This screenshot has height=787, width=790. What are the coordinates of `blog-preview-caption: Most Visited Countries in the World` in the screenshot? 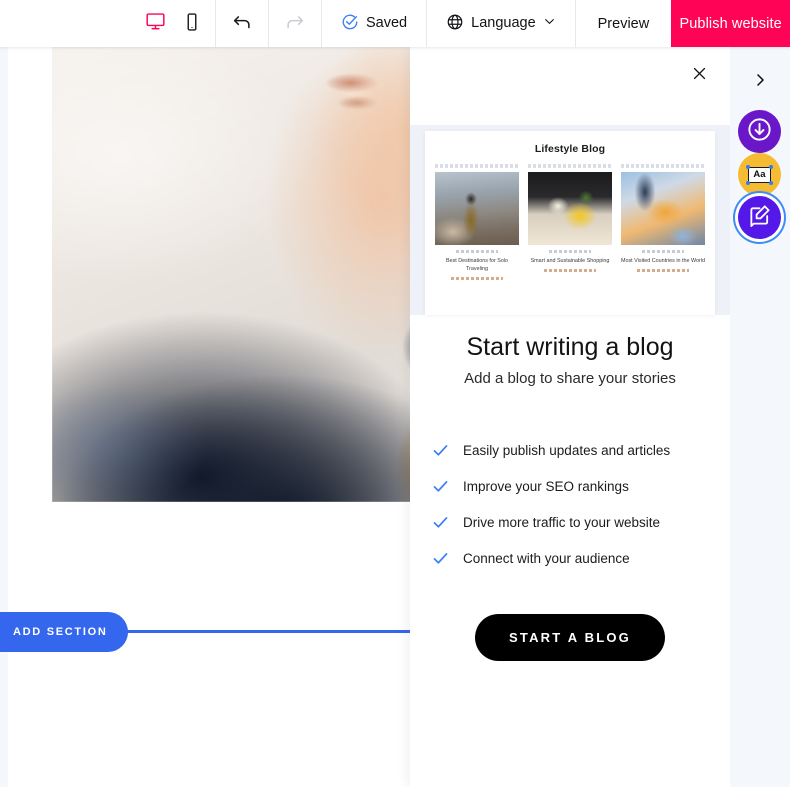 It's located at (663, 261).